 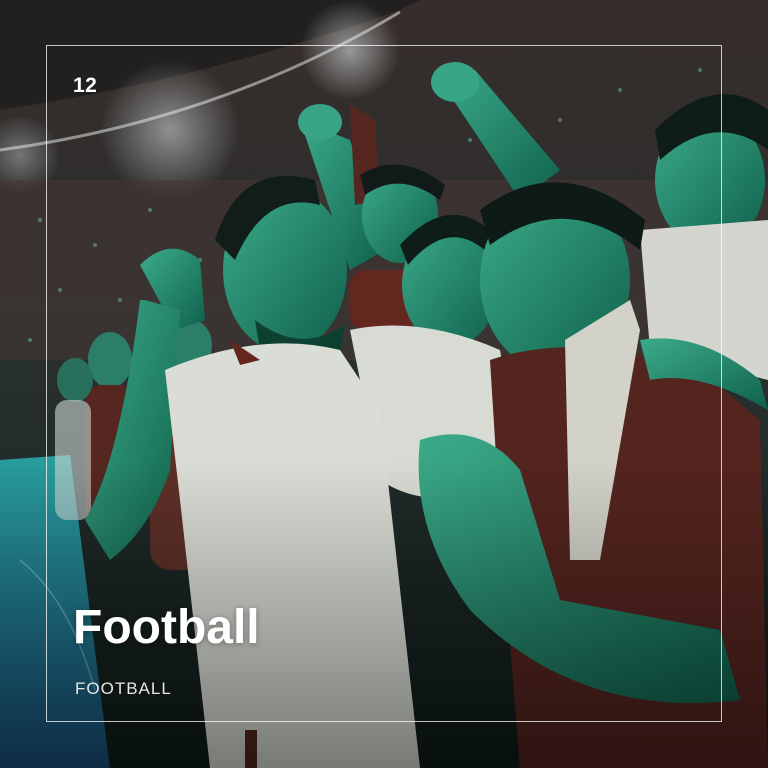 What do you see at coordinates (166, 627) in the screenshot?
I see `card-title: Football` at bounding box center [166, 627].